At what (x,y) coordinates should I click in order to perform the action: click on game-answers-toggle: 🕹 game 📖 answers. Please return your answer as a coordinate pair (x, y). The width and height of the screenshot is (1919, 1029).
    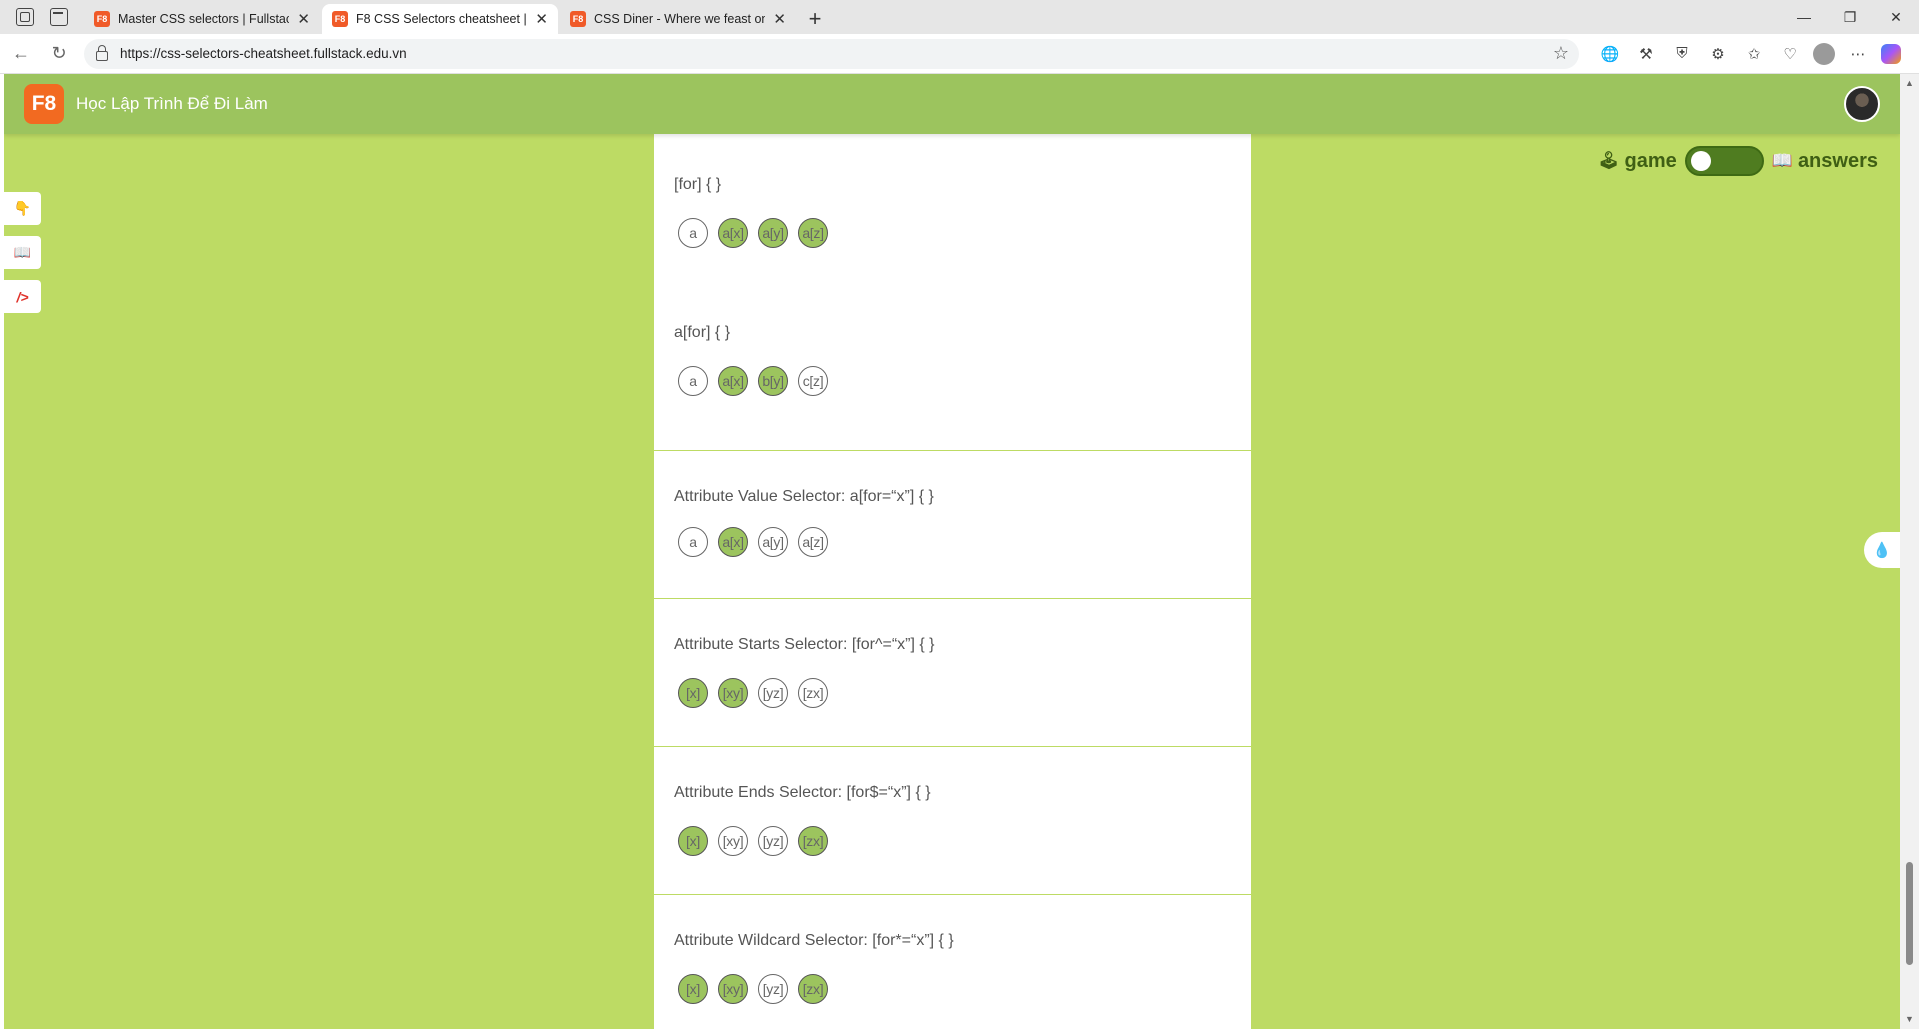
    Looking at the image, I should click on (1738, 161).